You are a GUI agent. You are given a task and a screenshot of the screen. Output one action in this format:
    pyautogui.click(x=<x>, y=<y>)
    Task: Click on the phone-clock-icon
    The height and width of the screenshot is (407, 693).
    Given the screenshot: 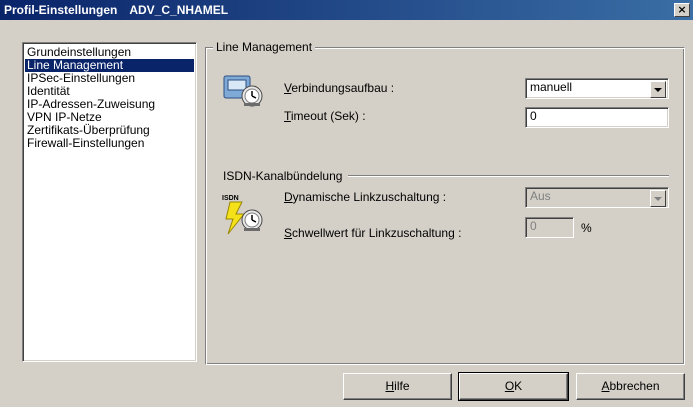 What is the action you would take?
    pyautogui.click(x=244, y=91)
    